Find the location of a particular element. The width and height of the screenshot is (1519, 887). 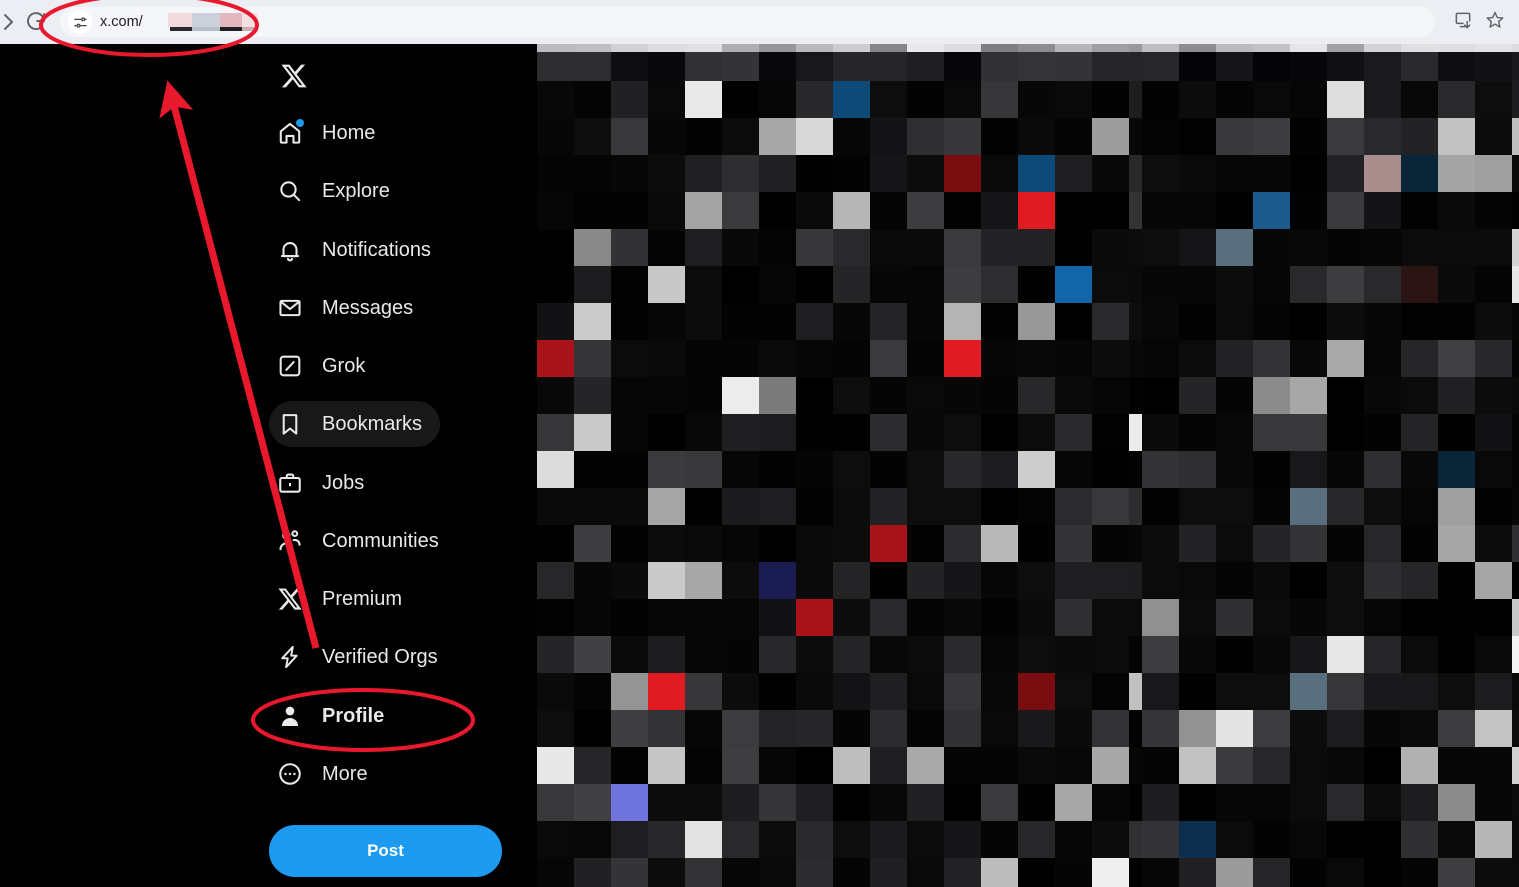

sidebar-item-label: Grok is located at coordinates (344, 365).